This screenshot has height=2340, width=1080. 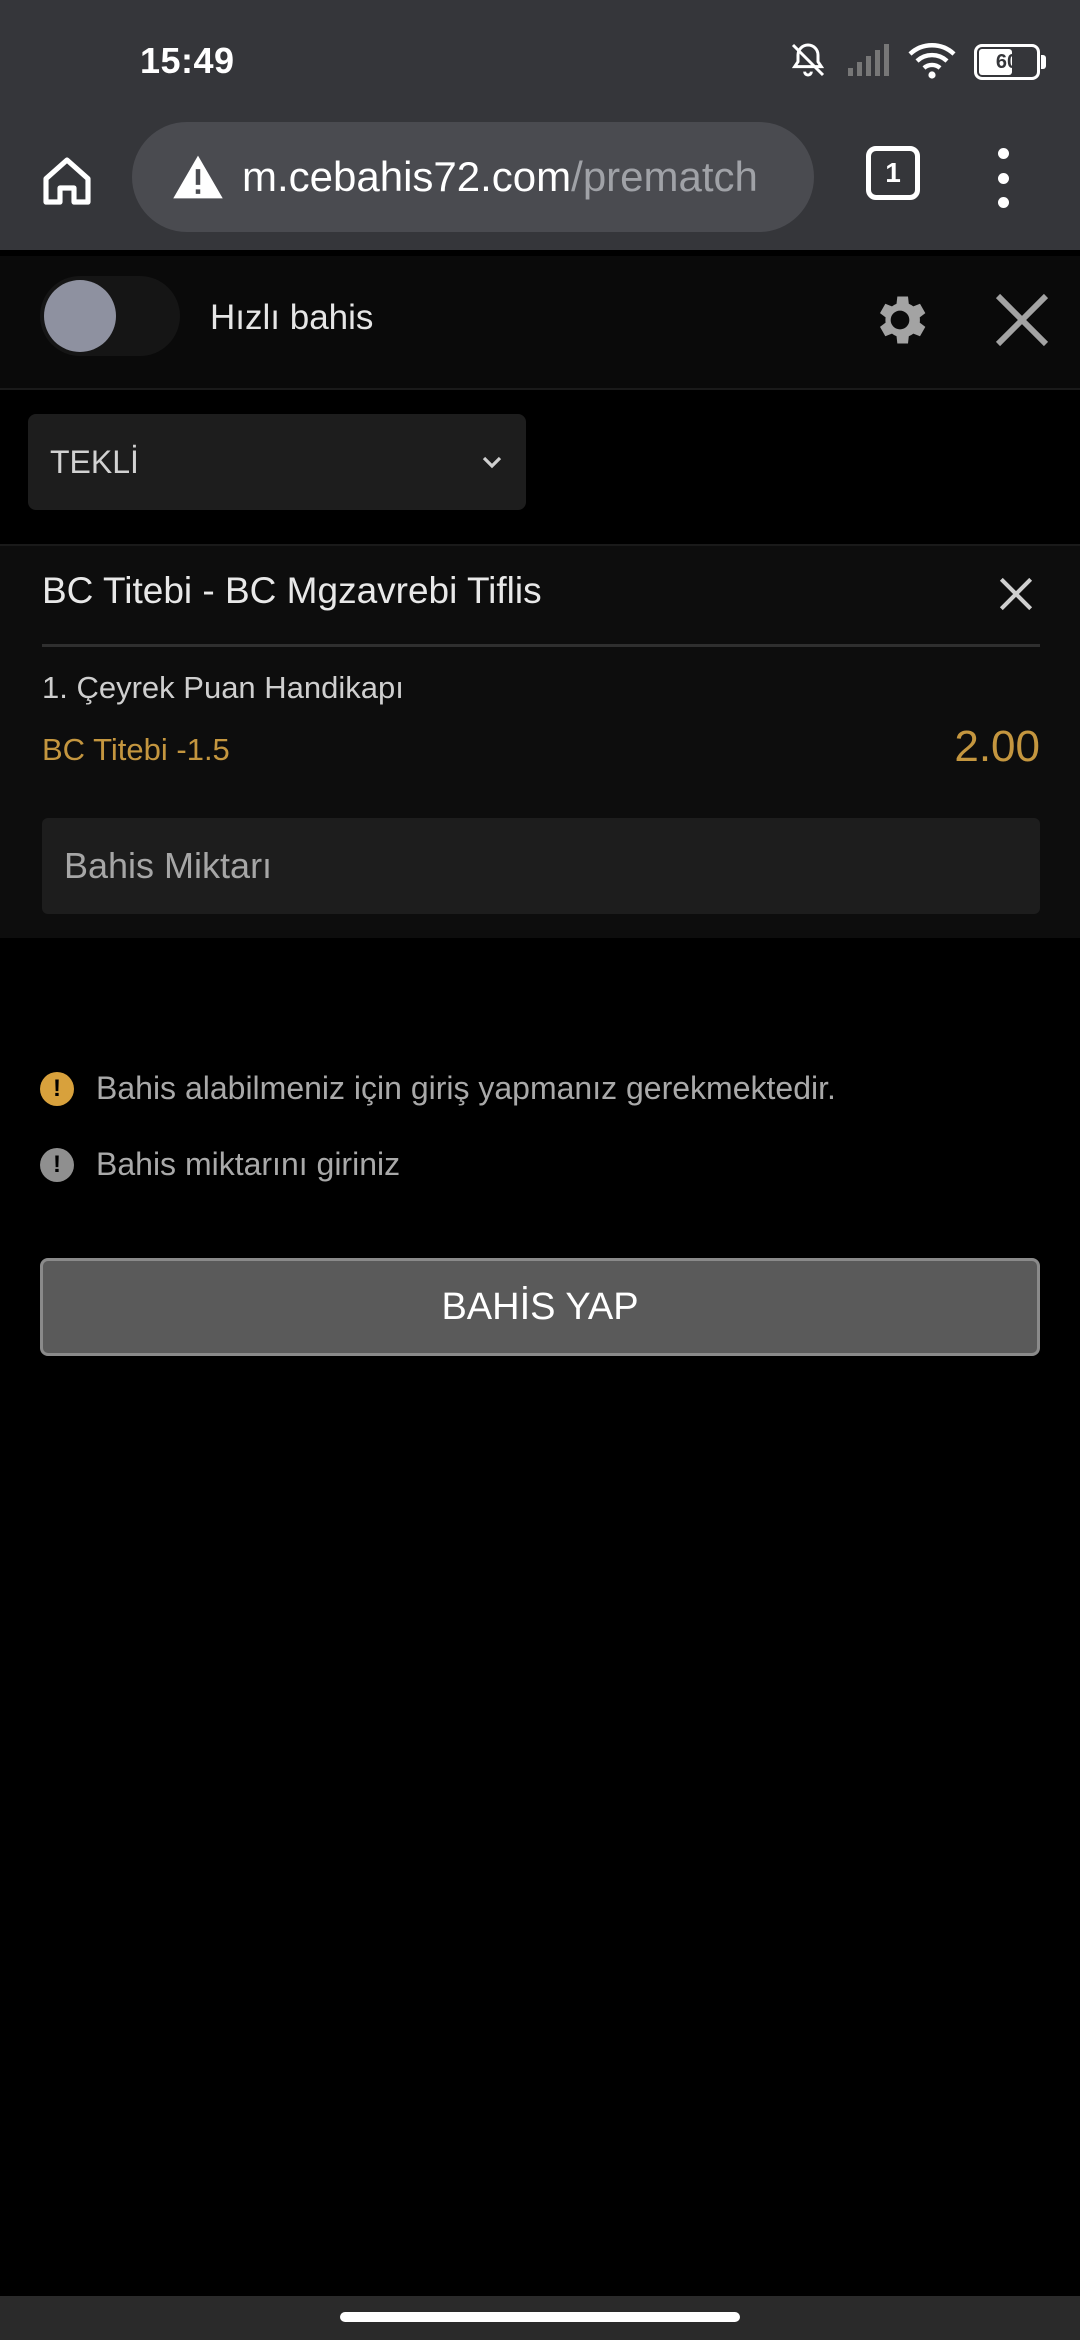 What do you see at coordinates (57, 1164) in the screenshot?
I see `info-circle-icon: !` at bounding box center [57, 1164].